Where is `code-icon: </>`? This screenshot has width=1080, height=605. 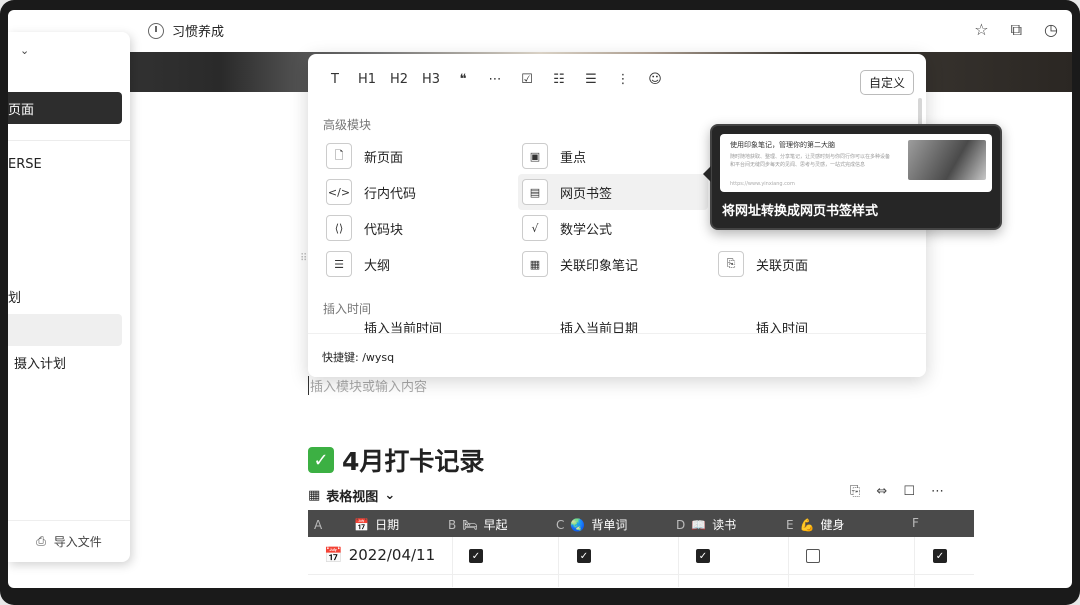 code-icon: </> is located at coordinates (339, 192).